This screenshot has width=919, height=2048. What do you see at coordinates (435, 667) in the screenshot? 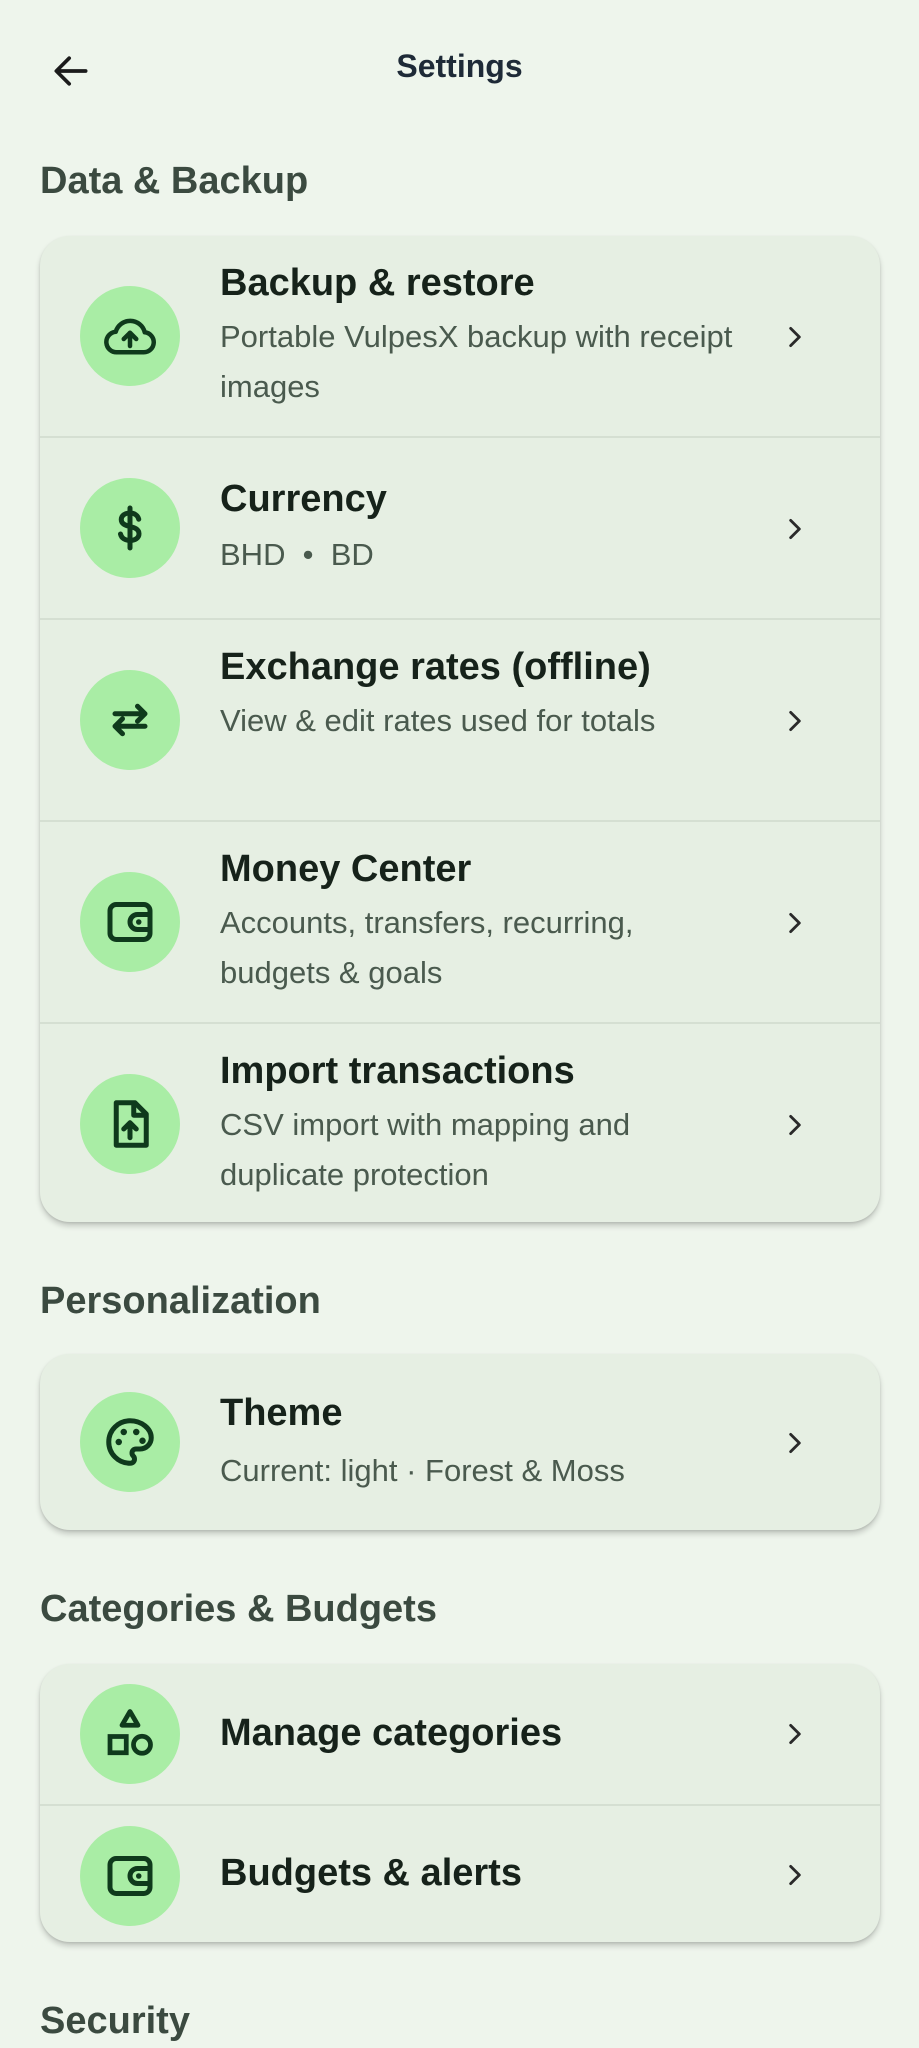
I see `settings-item-title: Exchange rates (offline)` at bounding box center [435, 667].